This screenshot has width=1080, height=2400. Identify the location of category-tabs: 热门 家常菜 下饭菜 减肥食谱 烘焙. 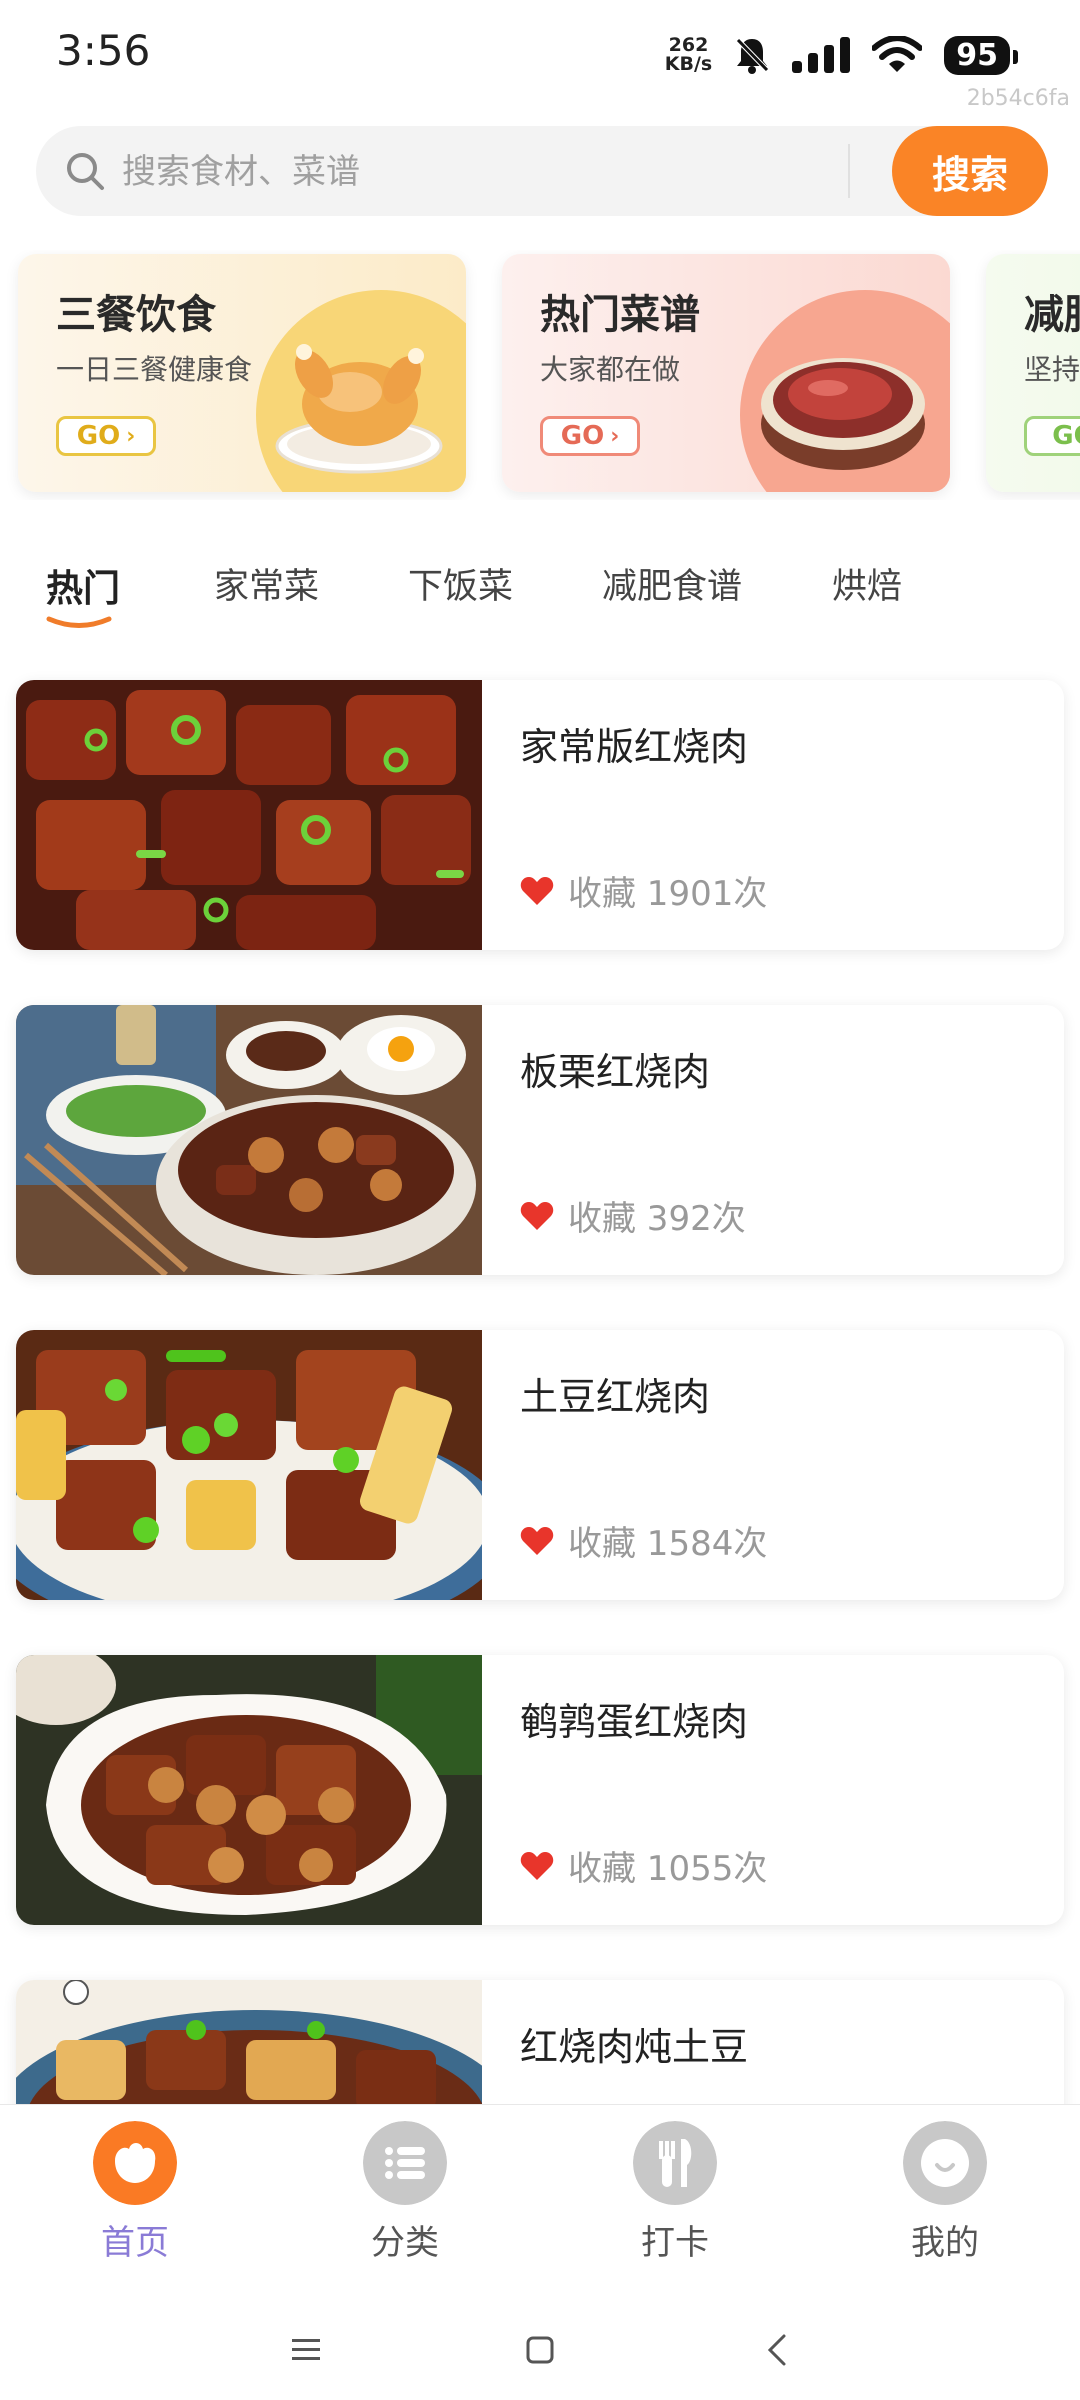
(540, 591).